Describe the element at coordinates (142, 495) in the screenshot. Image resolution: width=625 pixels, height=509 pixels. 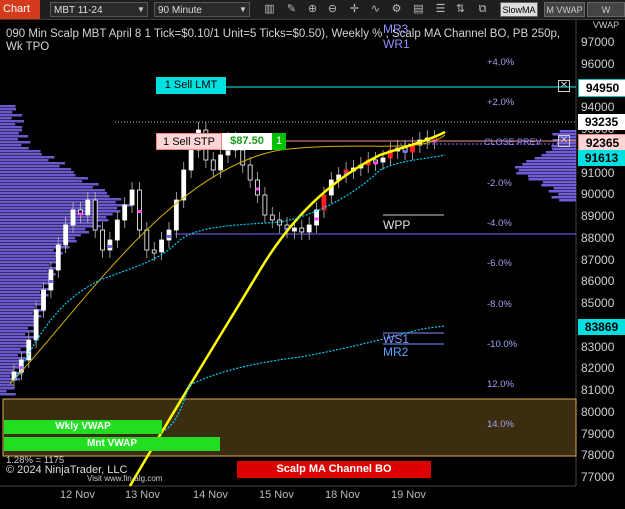
I see `date-label: 13 Nov` at that location.